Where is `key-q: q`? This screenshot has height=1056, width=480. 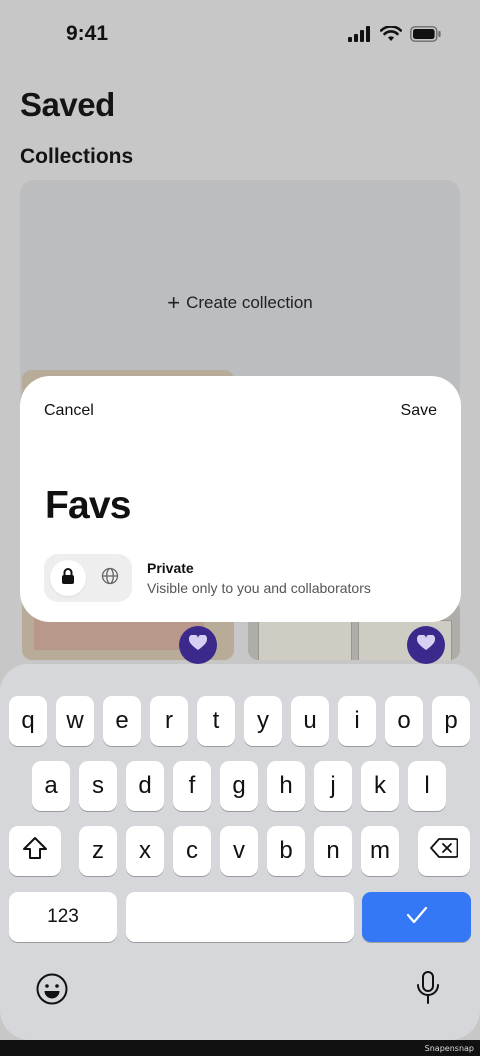 key-q: q is located at coordinates (28, 721).